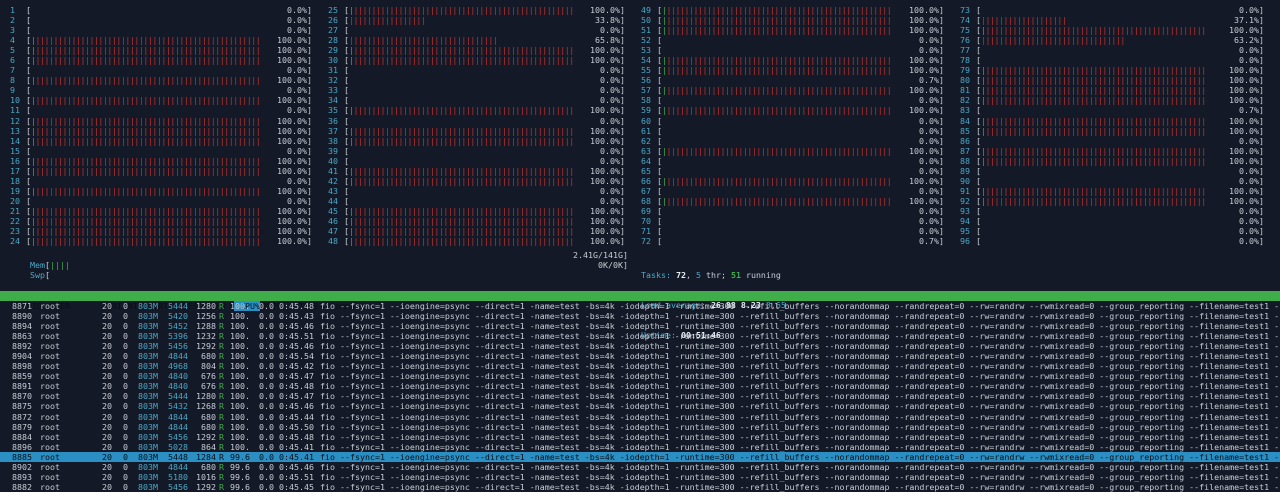 The image size is (1280, 492). What do you see at coordinates (12, 10) in the screenshot?
I see `cpu-number: 1` at bounding box center [12, 10].